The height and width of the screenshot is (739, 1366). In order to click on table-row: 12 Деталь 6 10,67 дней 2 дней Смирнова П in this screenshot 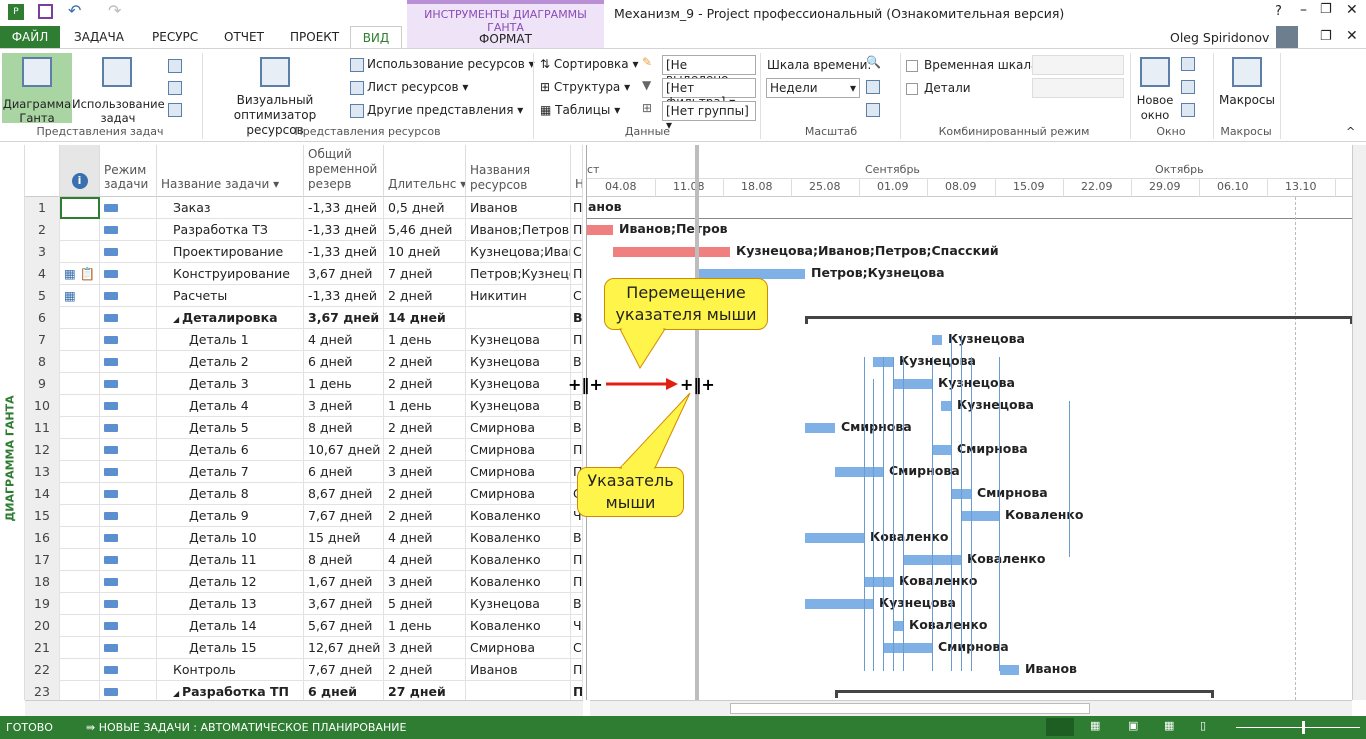, I will do `click(304, 450)`.